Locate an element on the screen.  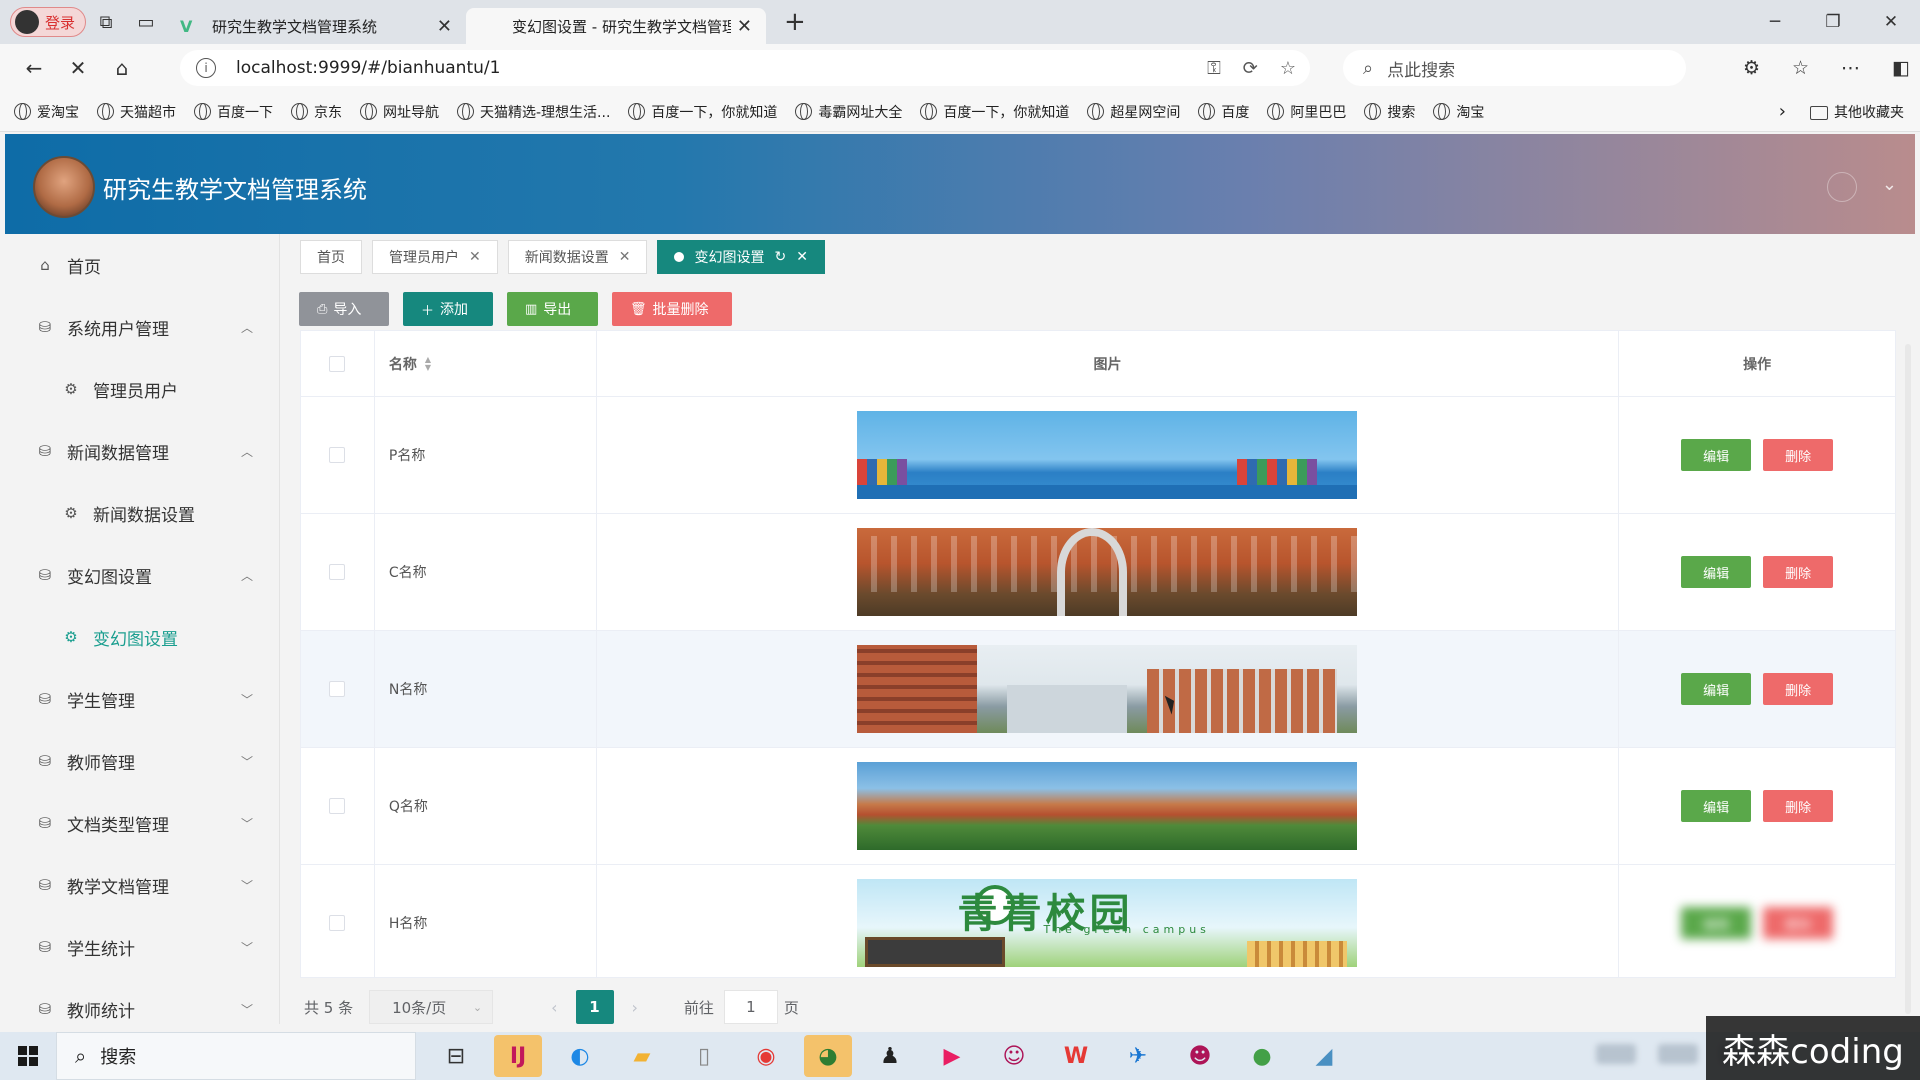
refresh-edge-icon: ⟳ is located at coordinates (1250, 68).